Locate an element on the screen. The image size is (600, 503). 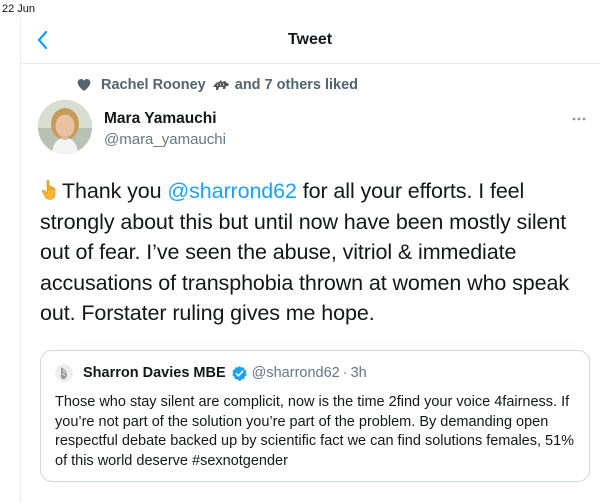
page-title: Tweet is located at coordinates (310, 39).